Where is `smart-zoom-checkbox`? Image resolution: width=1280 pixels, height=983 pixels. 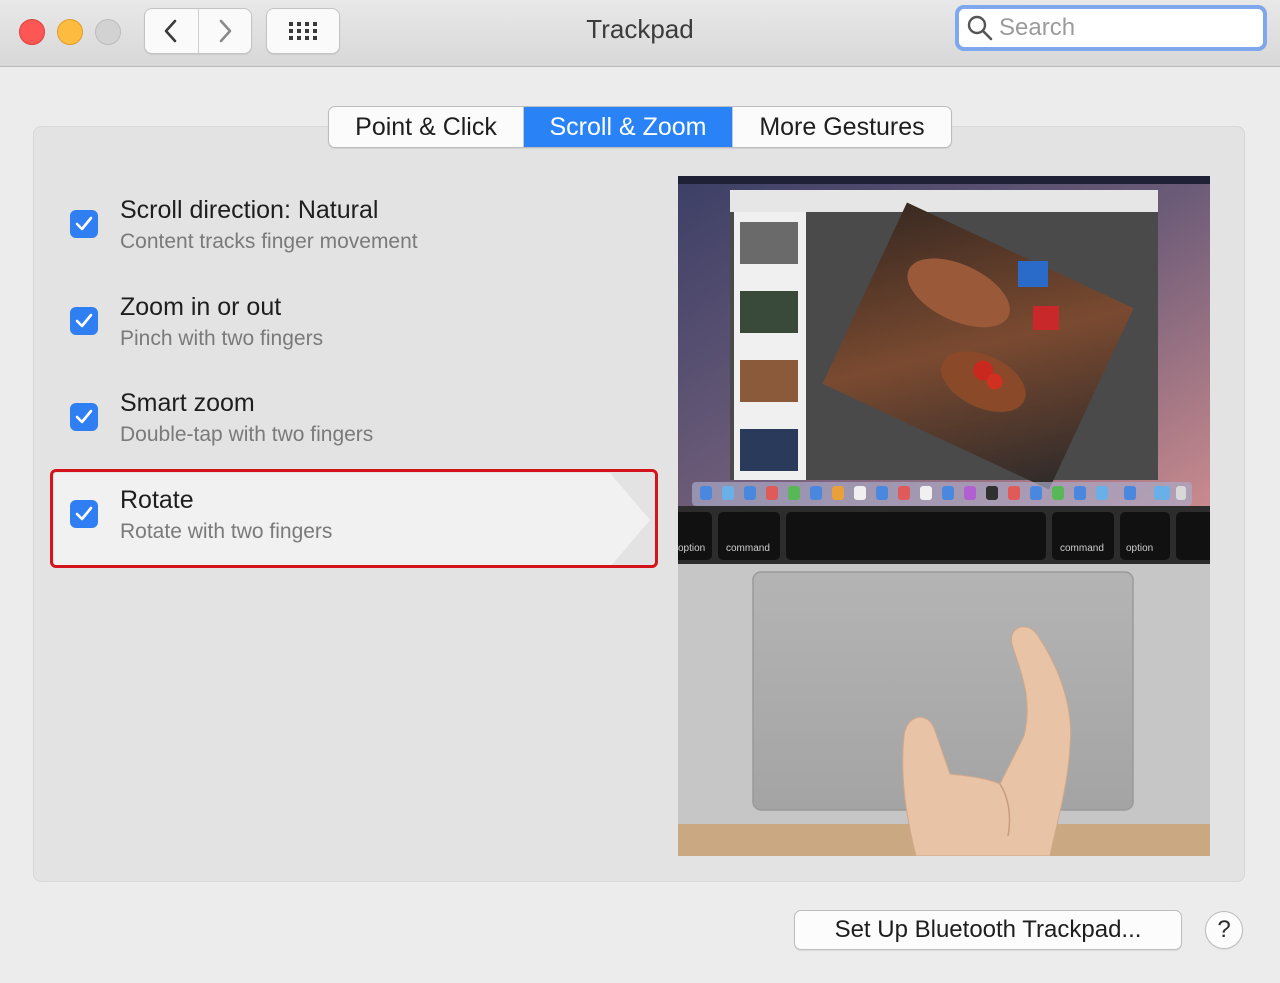
smart-zoom-checkbox is located at coordinates (84, 417).